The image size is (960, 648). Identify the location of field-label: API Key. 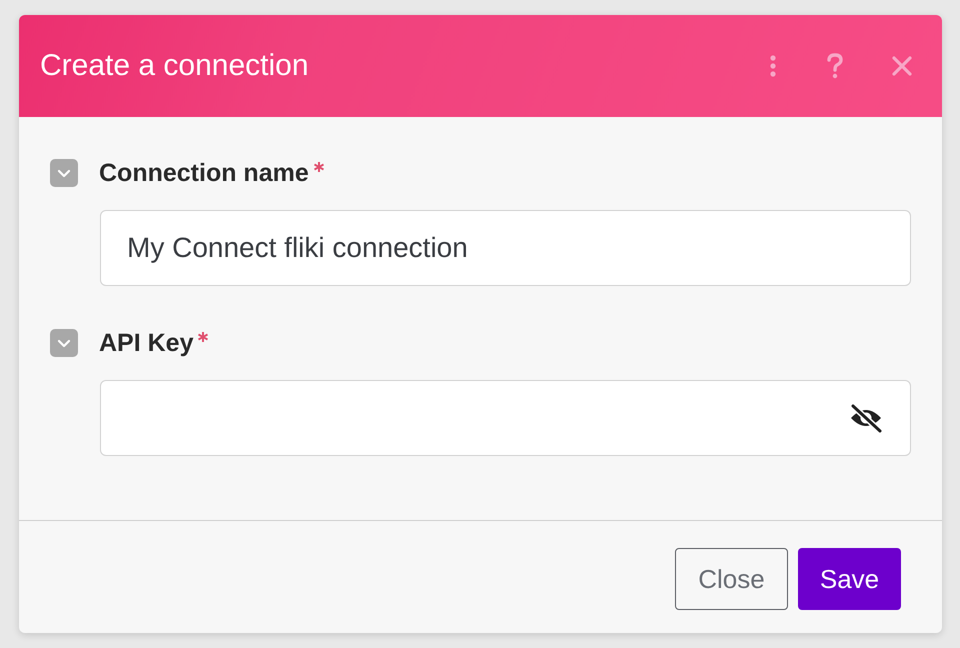
(146, 343).